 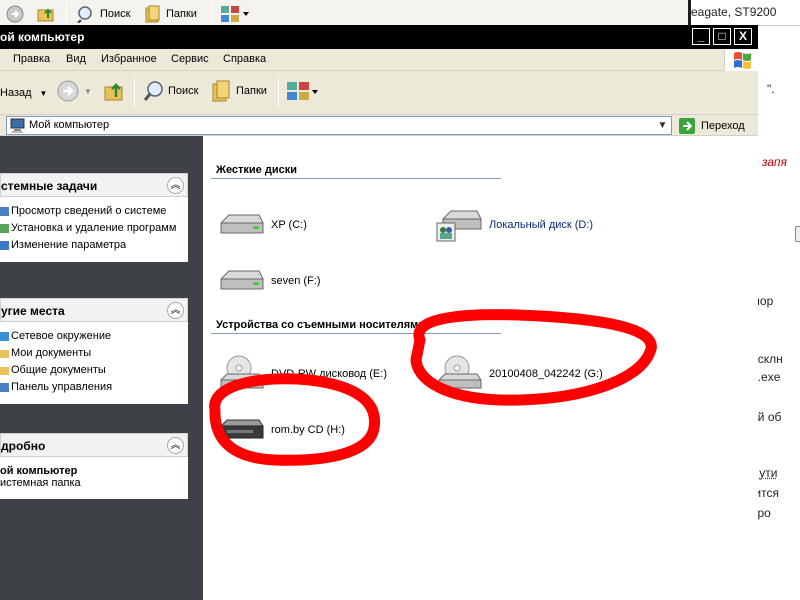 What do you see at coordinates (49, 186) in the screenshot?
I see `system-tasks-title: стемные задачи` at bounding box center [49, 186].